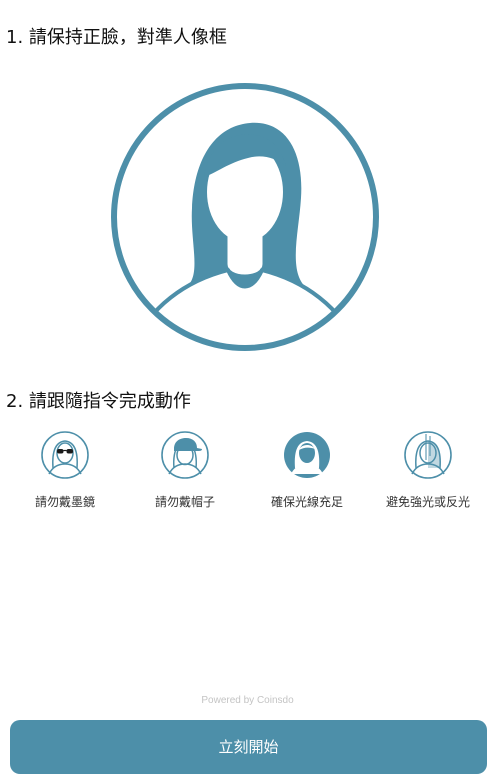 This screenshot has width=495, height=780. Describe the element at coordinates (248, 747) in the screenshot. I see `start-now-button: 立刻開始` at that location.